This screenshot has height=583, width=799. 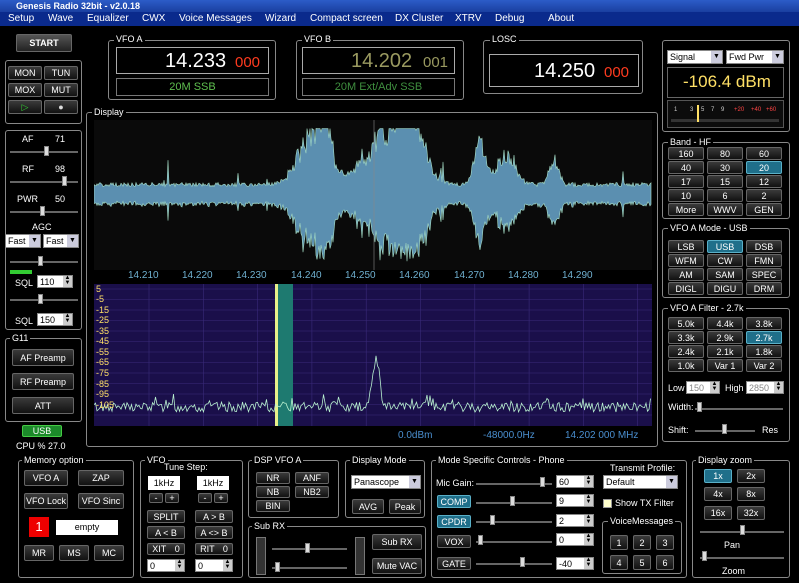 I want to click on xit-spin: 0 ▲ ▼, so click(x=166, y=565).